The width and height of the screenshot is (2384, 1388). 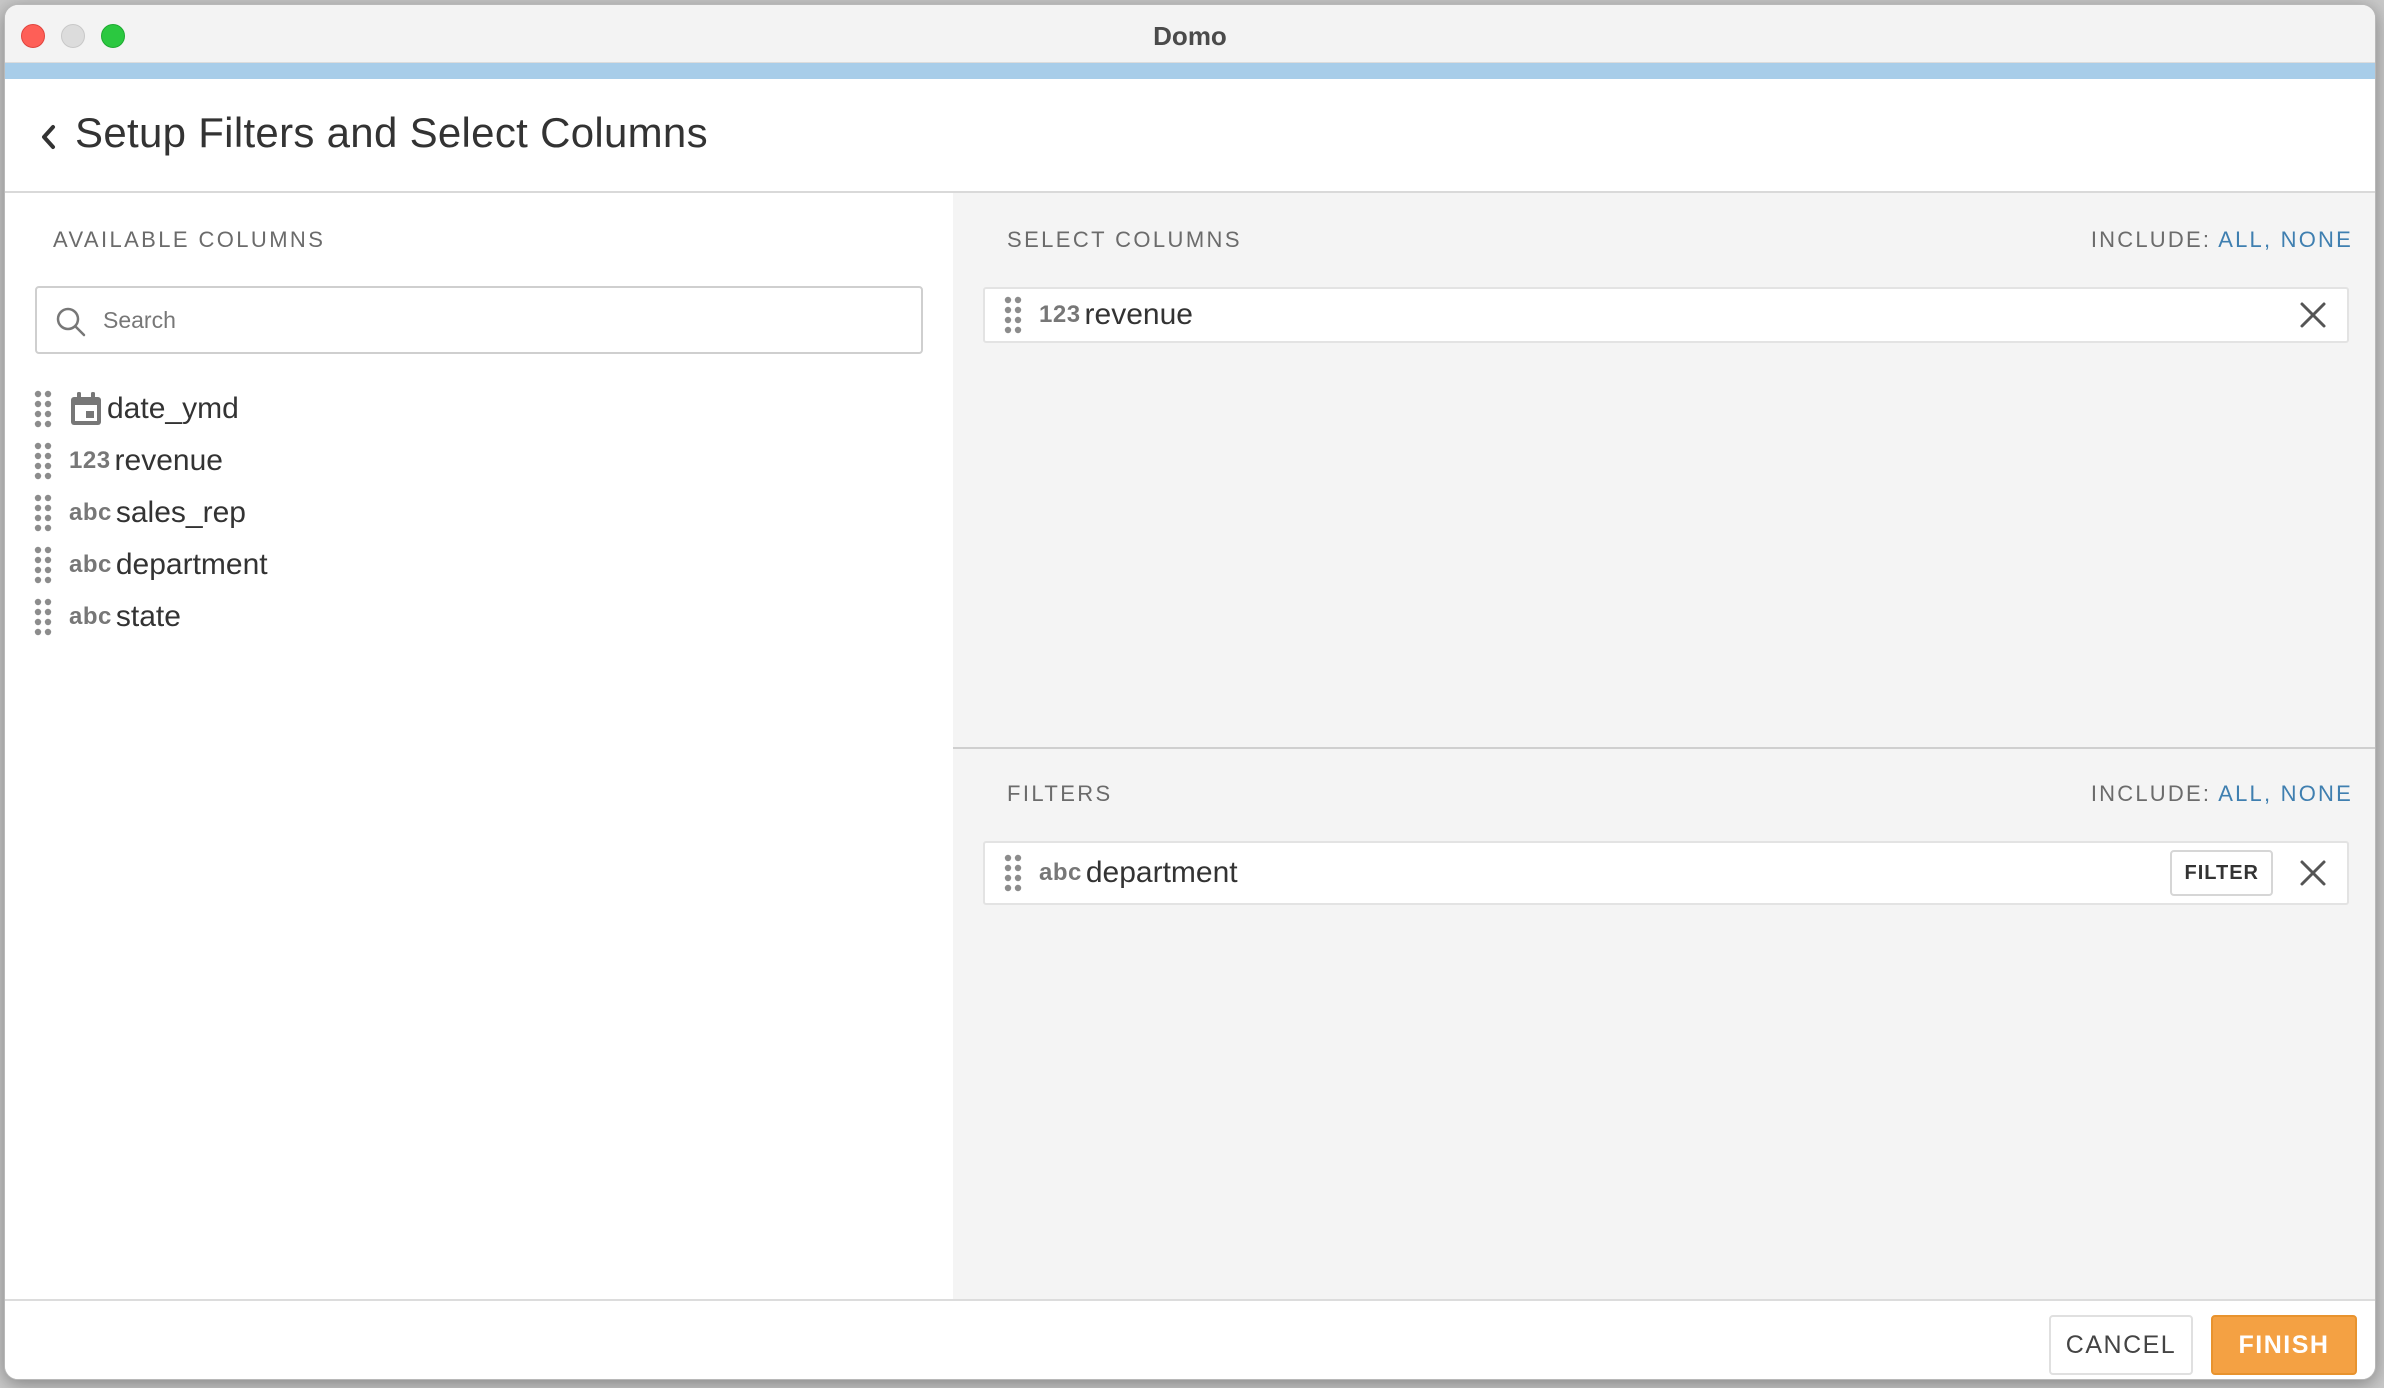 What do you see at coordinates (503, 320) in the screenshot?
I see `search-input` at bounding box center [503, 320].